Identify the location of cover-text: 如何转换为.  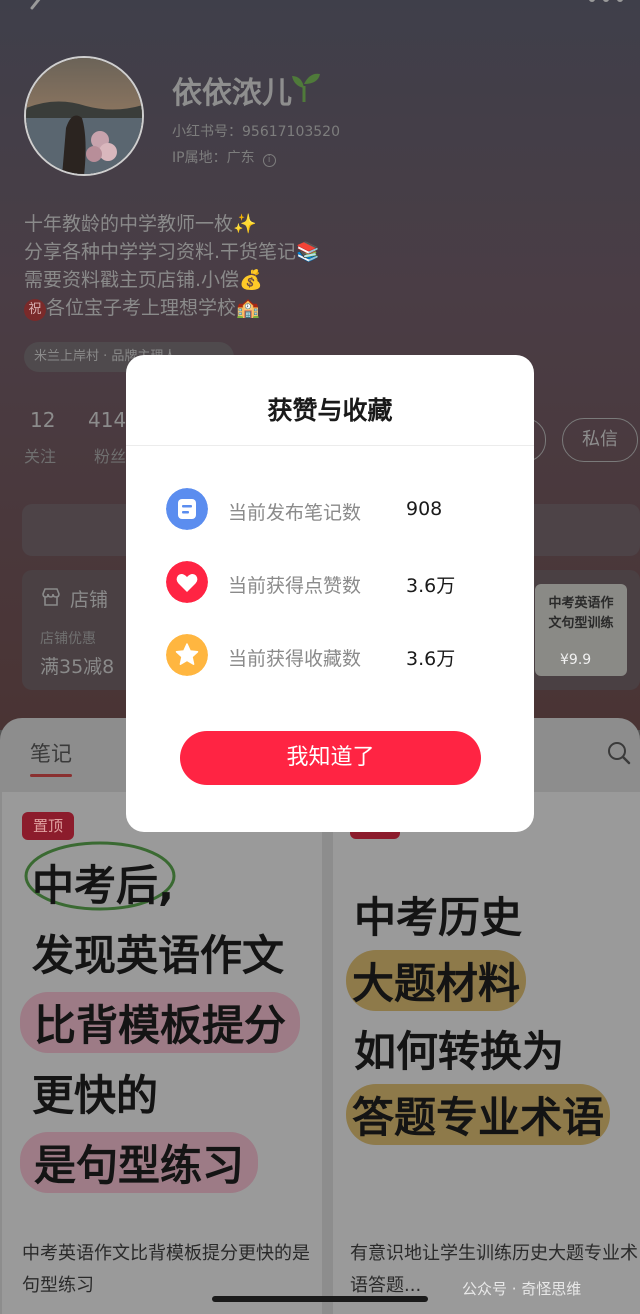
(459, 1051).